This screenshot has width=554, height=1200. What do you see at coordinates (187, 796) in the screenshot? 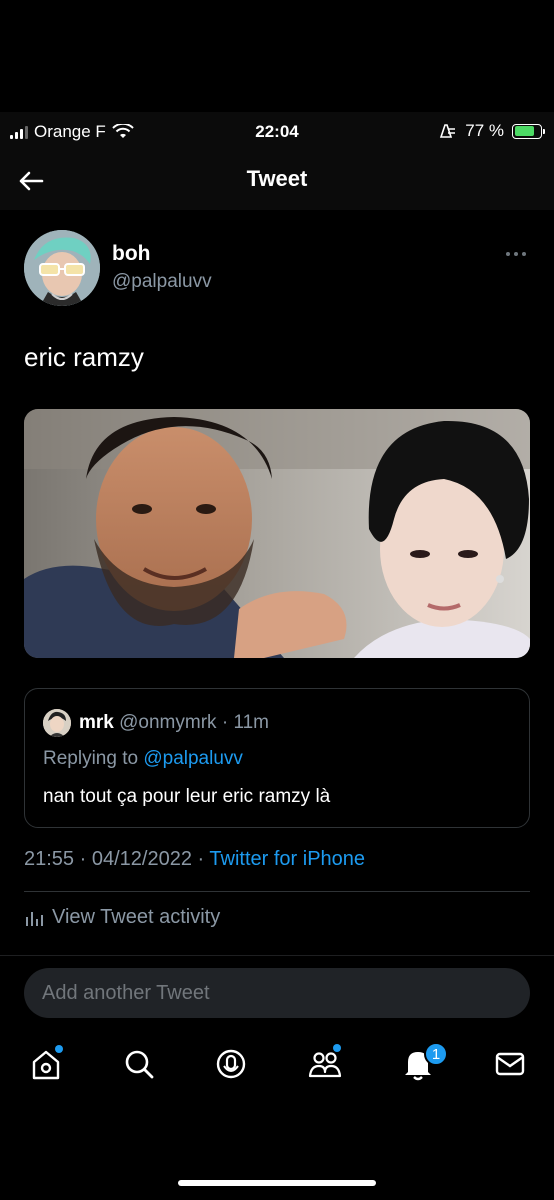
I see `reply-text: nan tout ça pour leur eric ramzy là` at bounding box center [187, 796].